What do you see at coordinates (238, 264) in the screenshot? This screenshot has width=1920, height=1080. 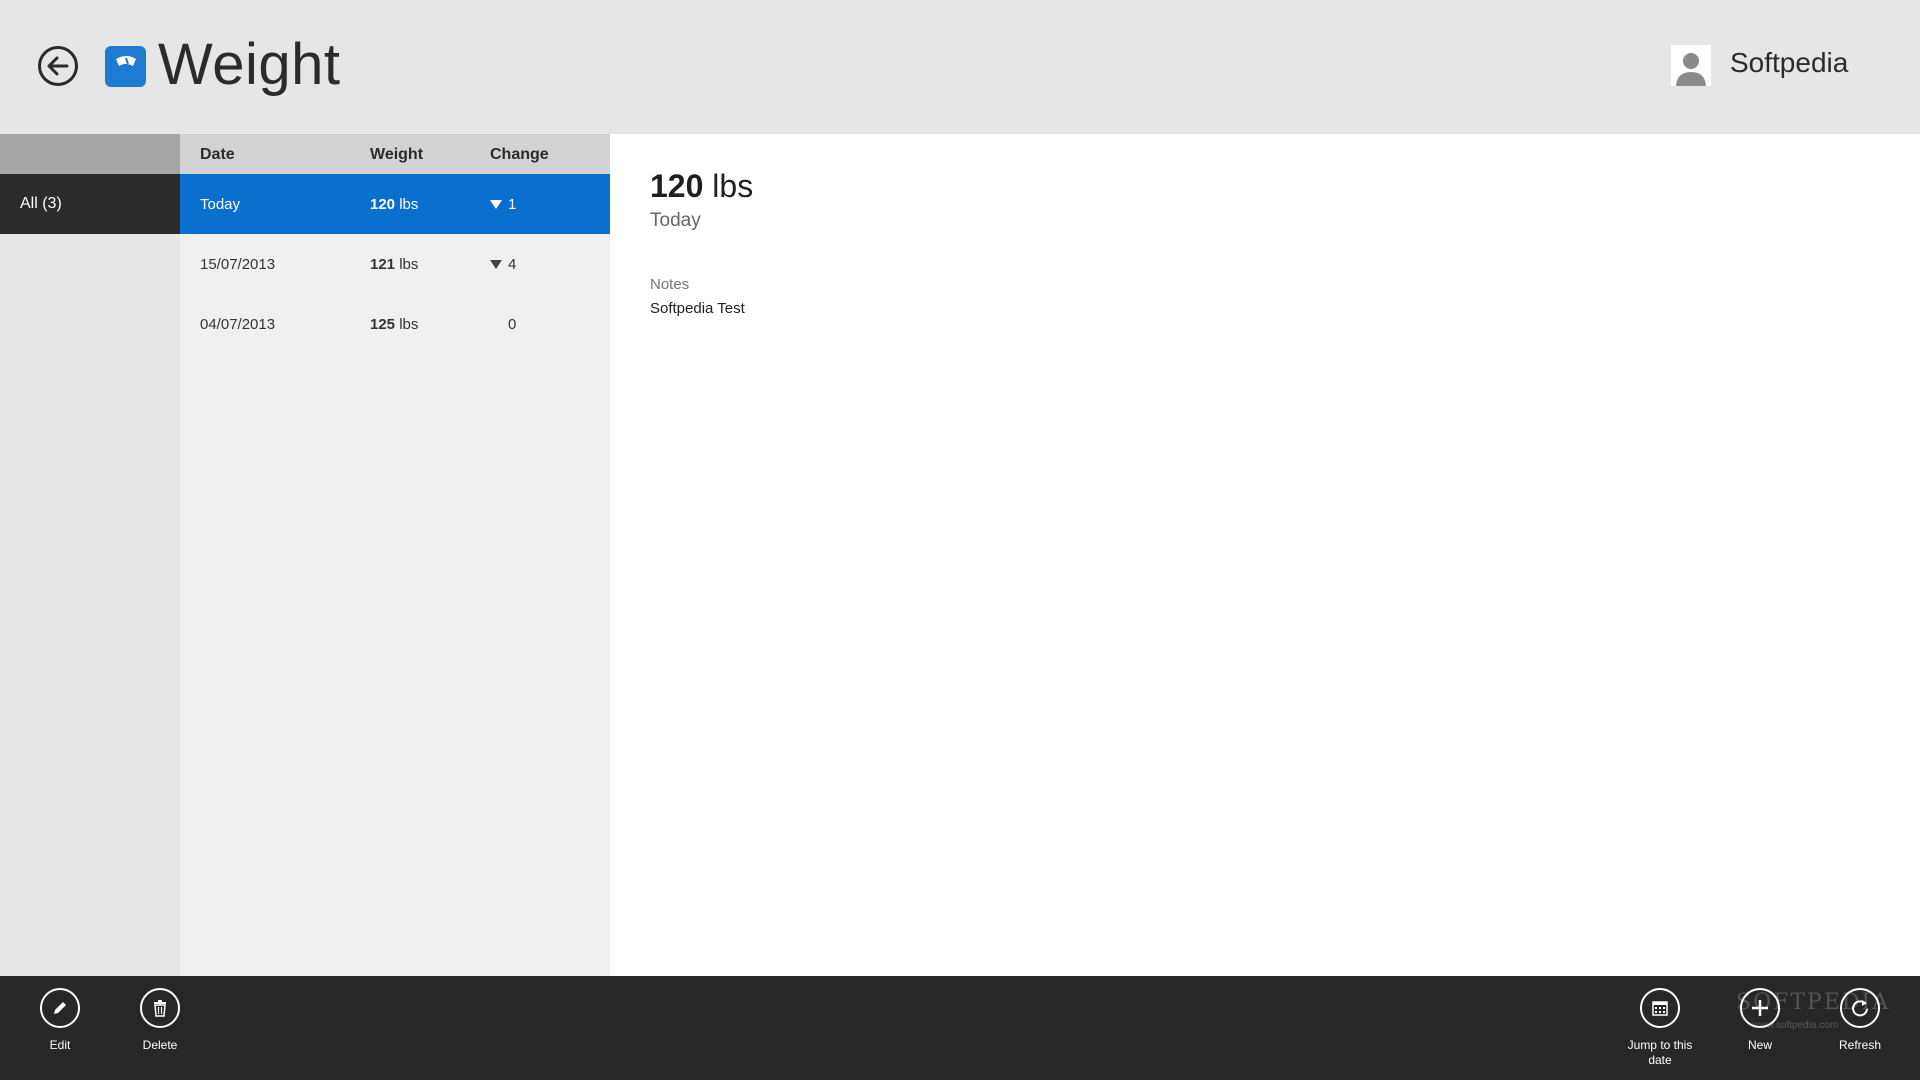 I see `row-date: 15/07/2013` at bounding box center [238, 264].